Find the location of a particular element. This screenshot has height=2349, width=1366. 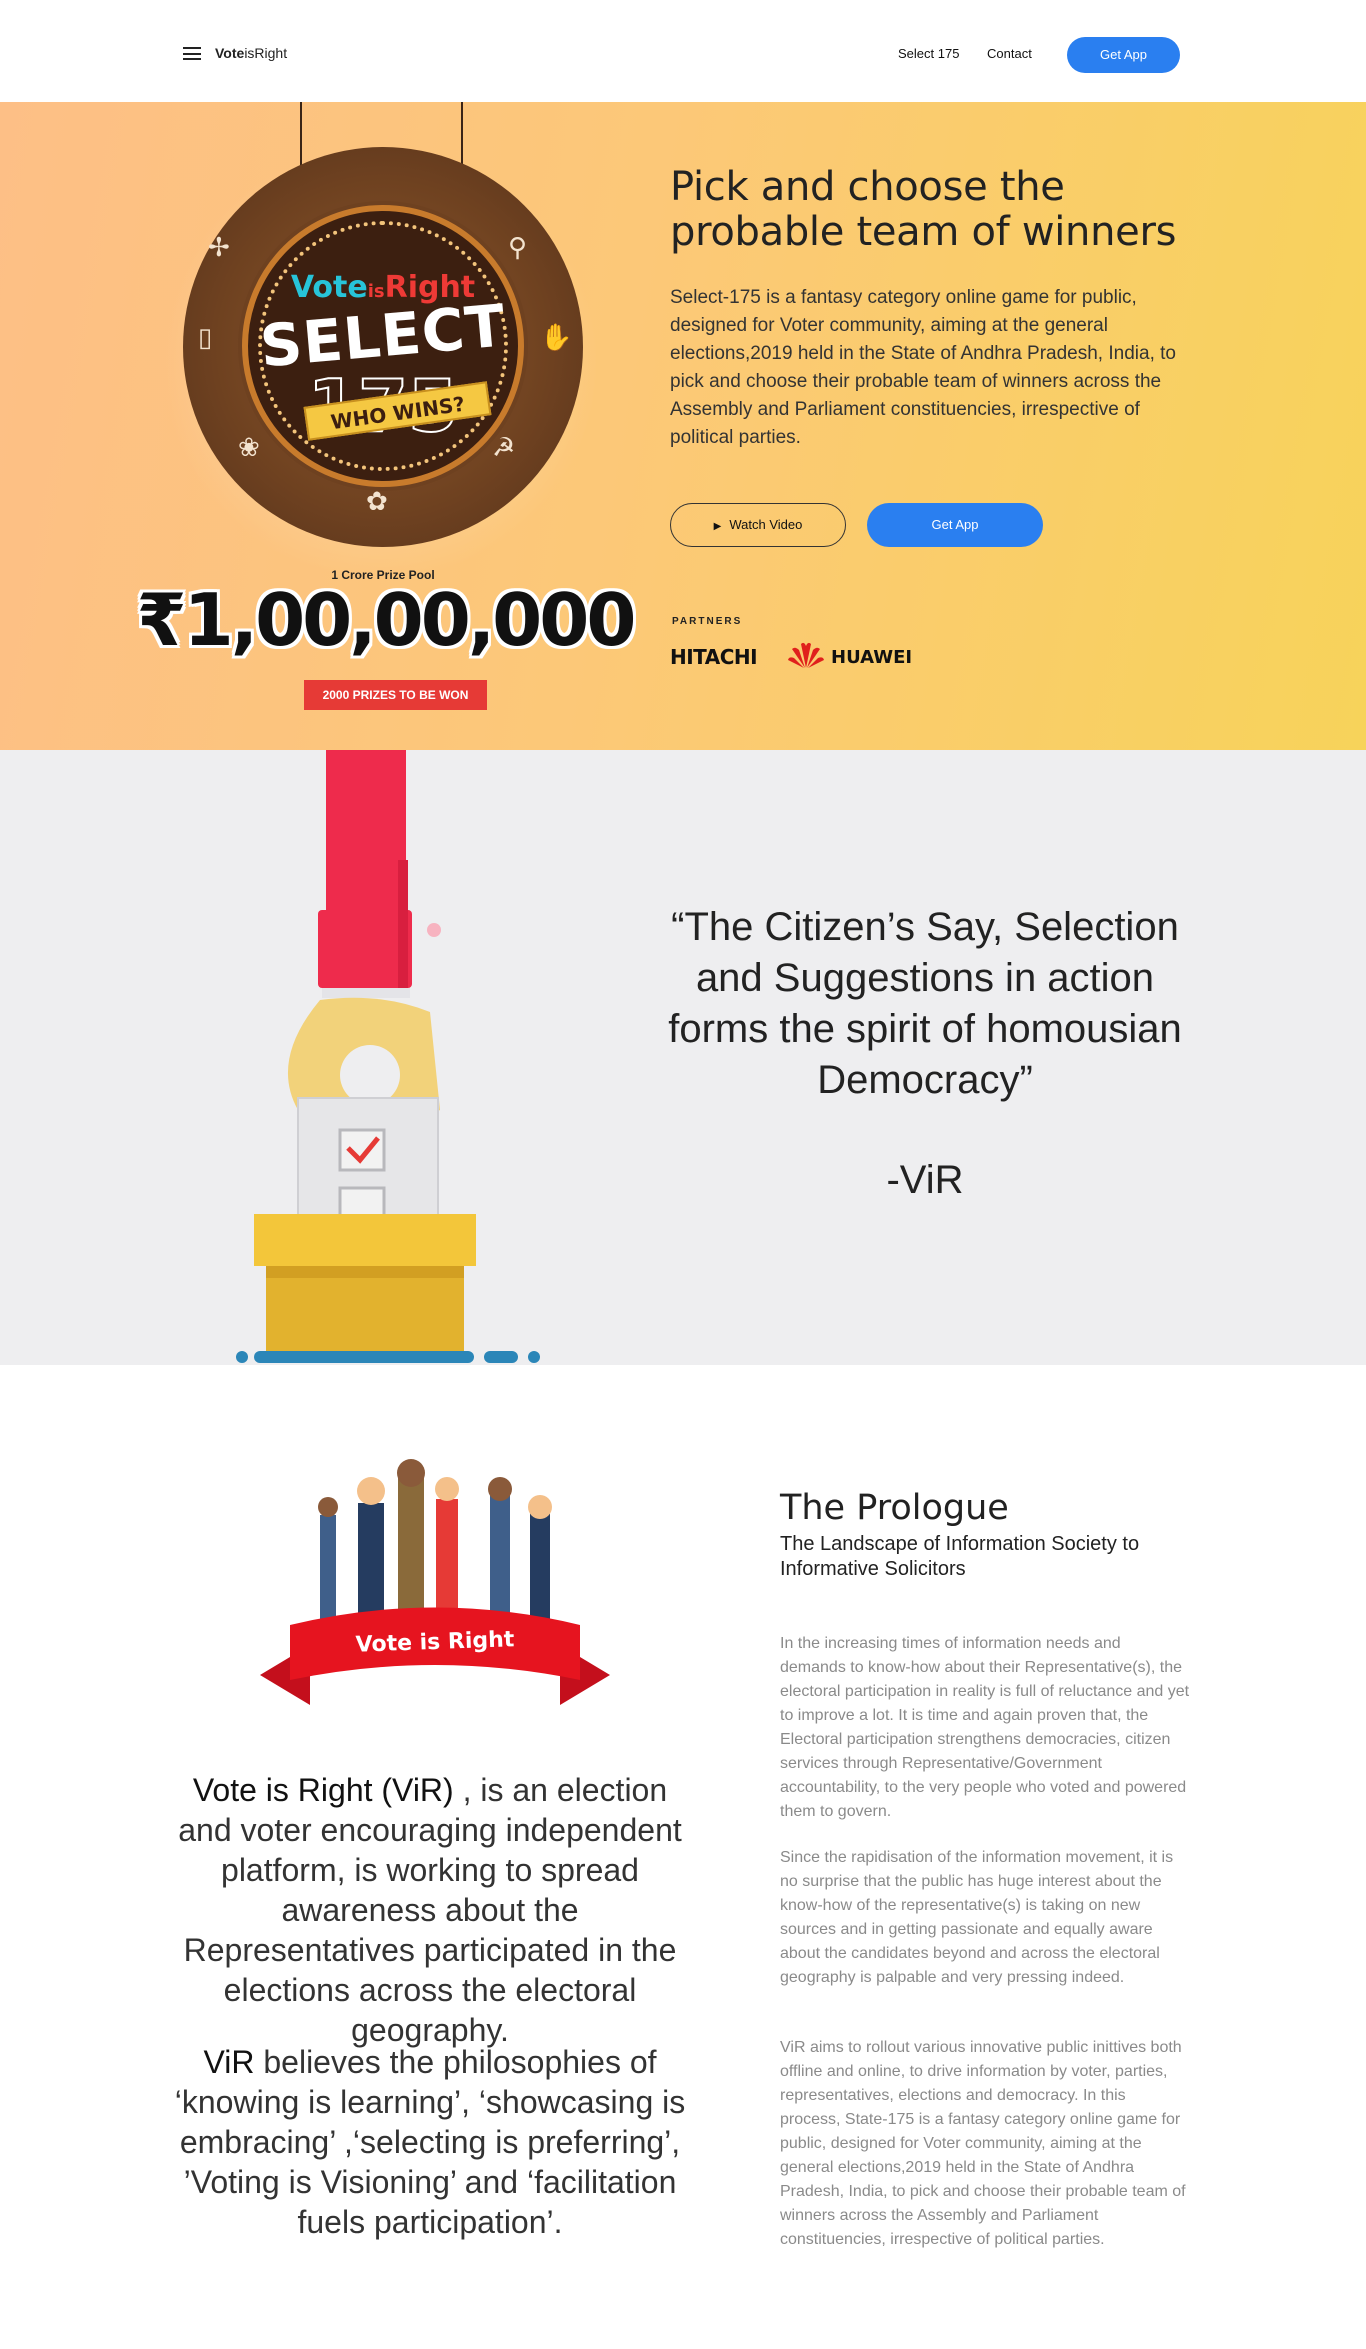

nav-get-app-button: Get App is located at coordinates (1123, 55).